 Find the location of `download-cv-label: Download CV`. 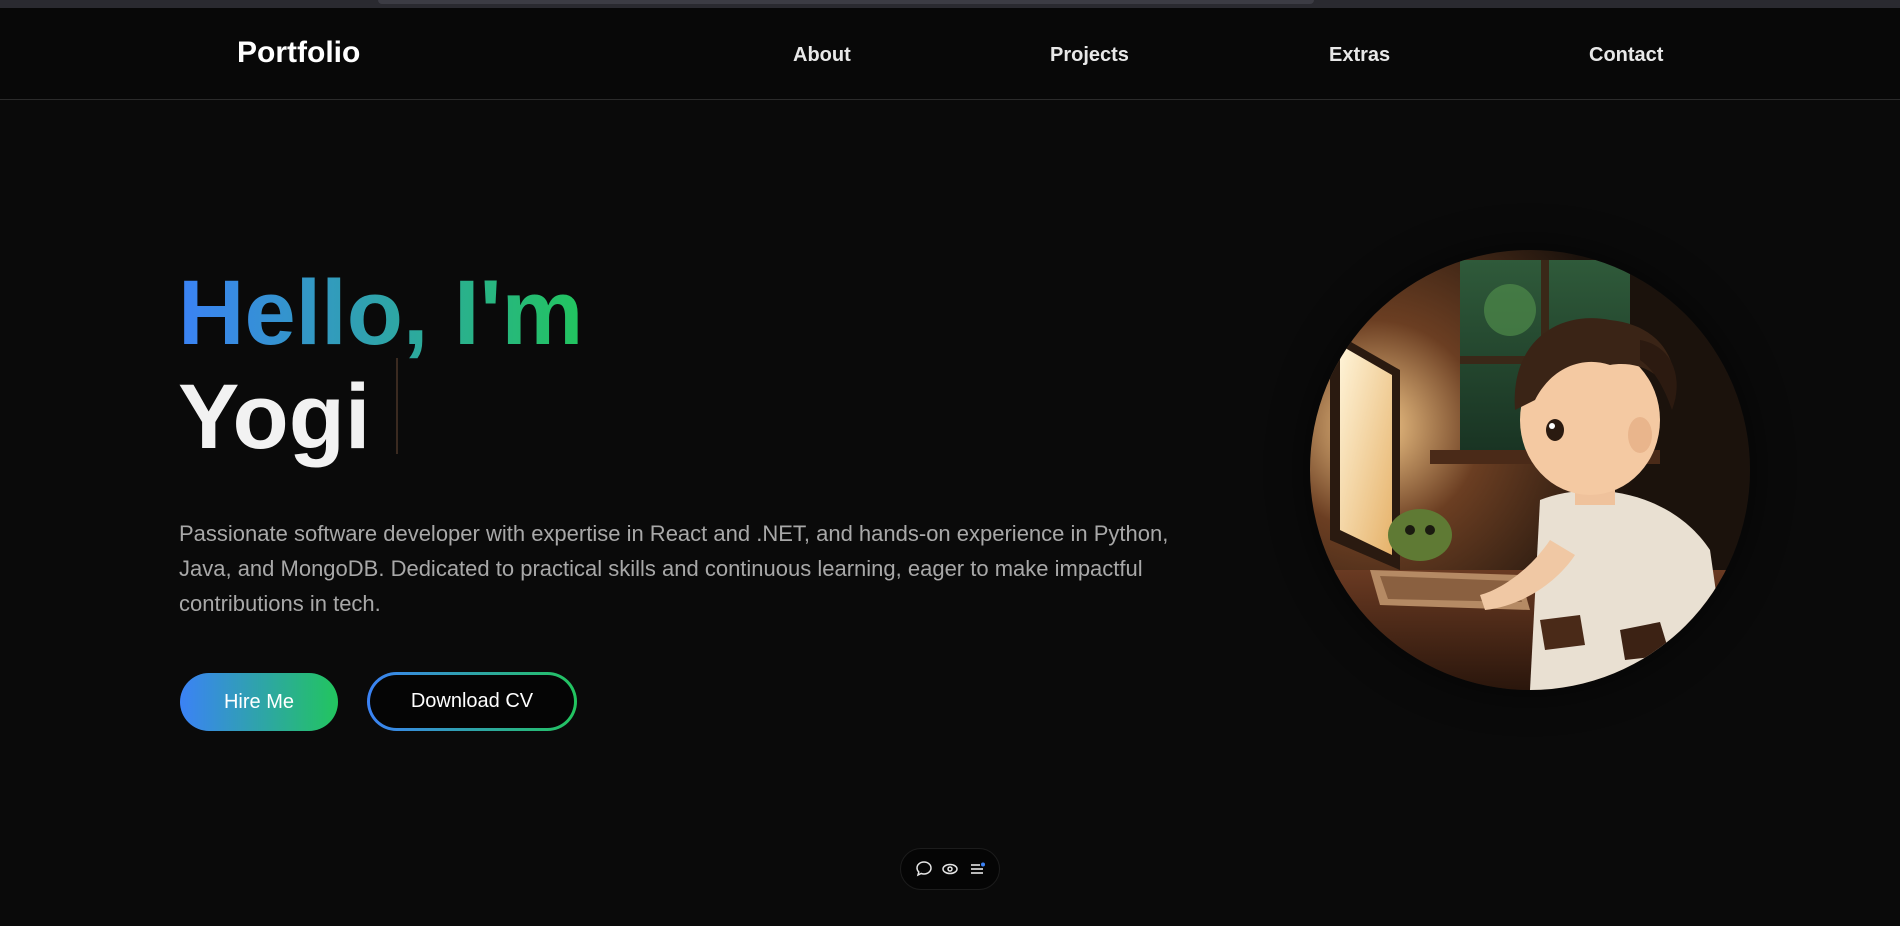

download-cv-label: Download CV is located at coordinates (472, 701).